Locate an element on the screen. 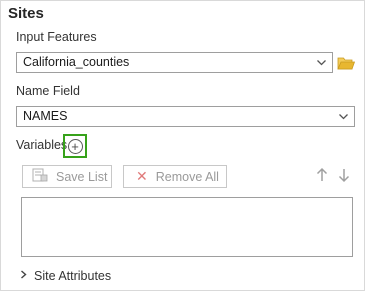  site-attributes-expander: Site Attributes is located at coordinates (65, 276).